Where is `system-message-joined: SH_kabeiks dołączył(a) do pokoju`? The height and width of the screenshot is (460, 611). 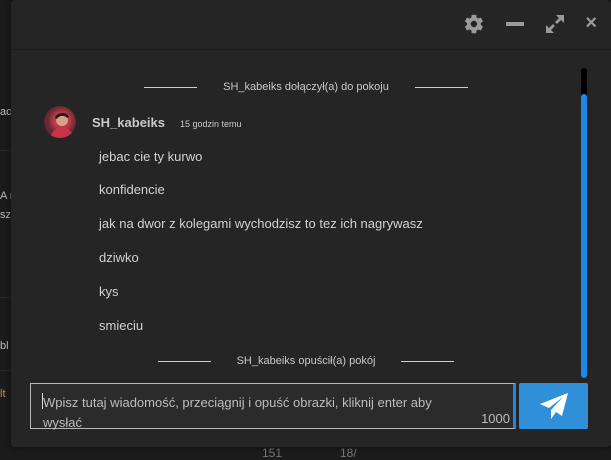
system-message-joined: SH_kabeiks dołączył(a) do pokoju is located at coordinates (306, 87).